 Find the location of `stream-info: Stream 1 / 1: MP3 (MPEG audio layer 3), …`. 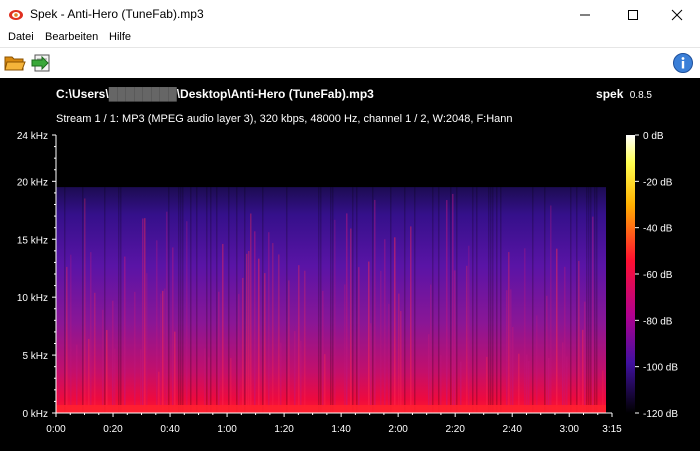

stream-info: Stream 1 / 1: MP3 (MPEG audio layer 3), … is located at coordinates (284, 119).